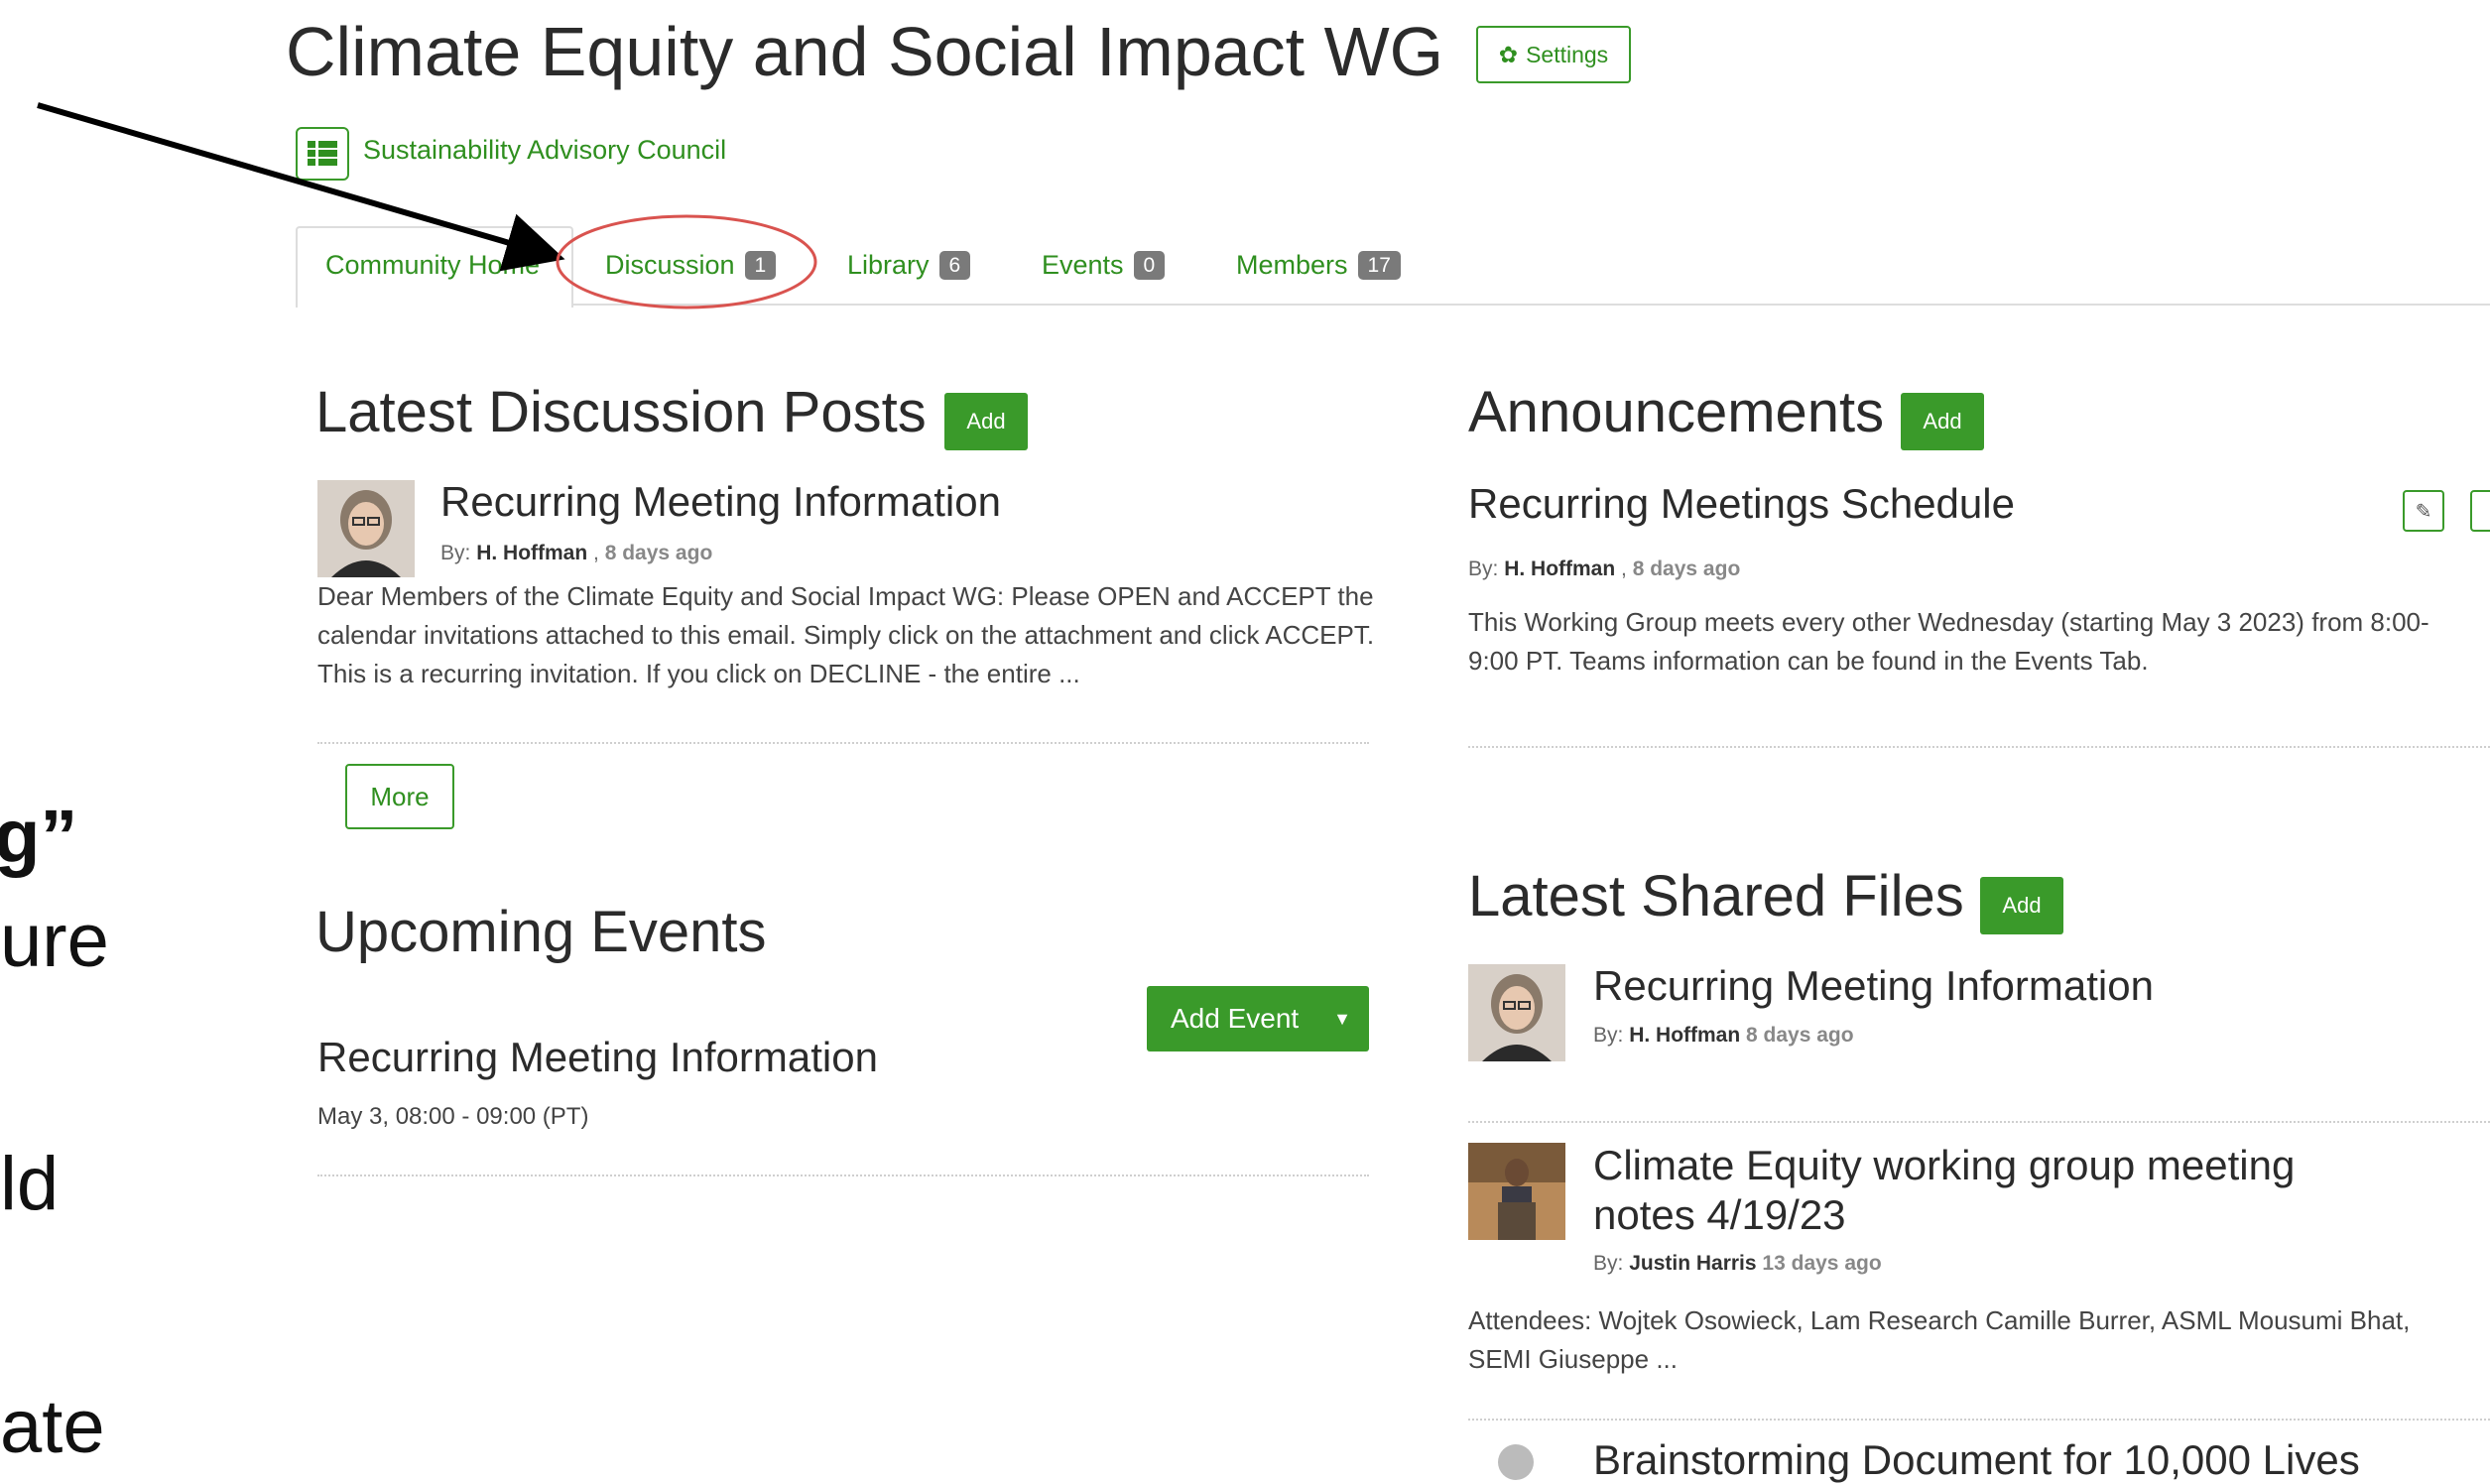  What do you see at coordinates (1677, 412) in the screenshot?
I see `announcements-heading: Announcements` at bounding box center [1677, 412].